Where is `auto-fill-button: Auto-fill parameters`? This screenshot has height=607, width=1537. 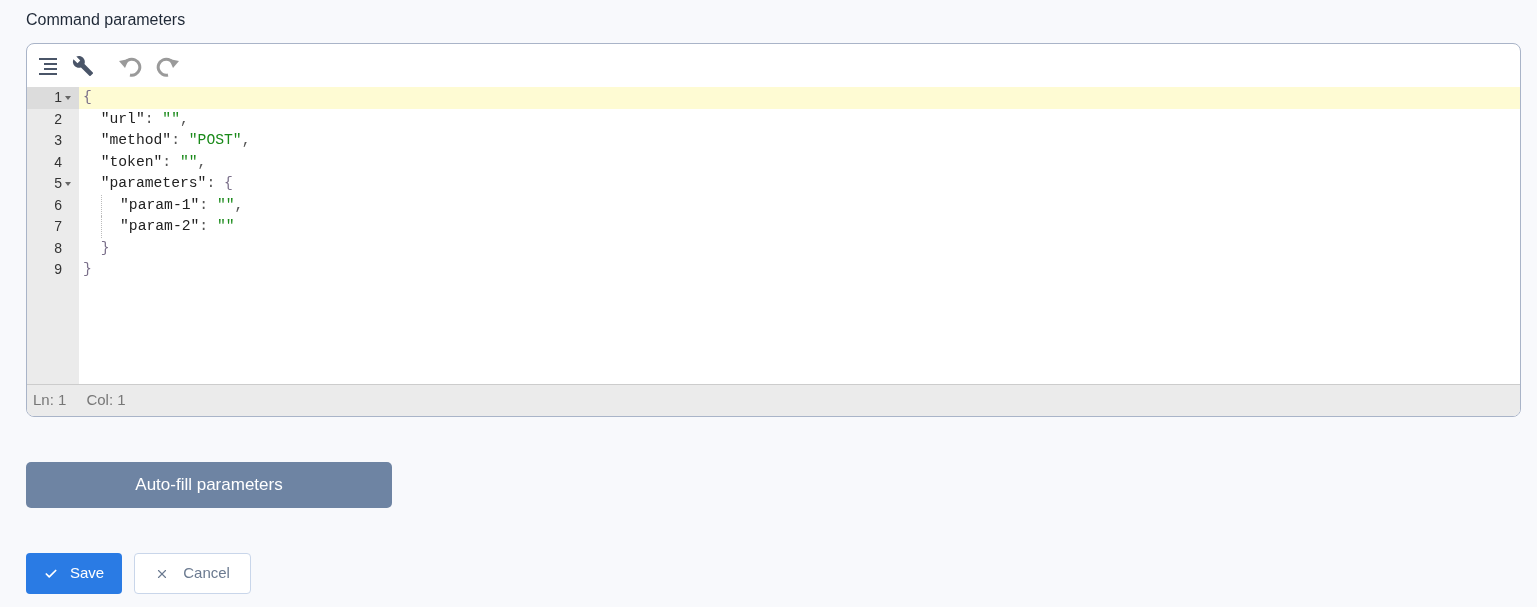 auto-fill-button: Auto-fill parameters is located at coordinates (209, 485).